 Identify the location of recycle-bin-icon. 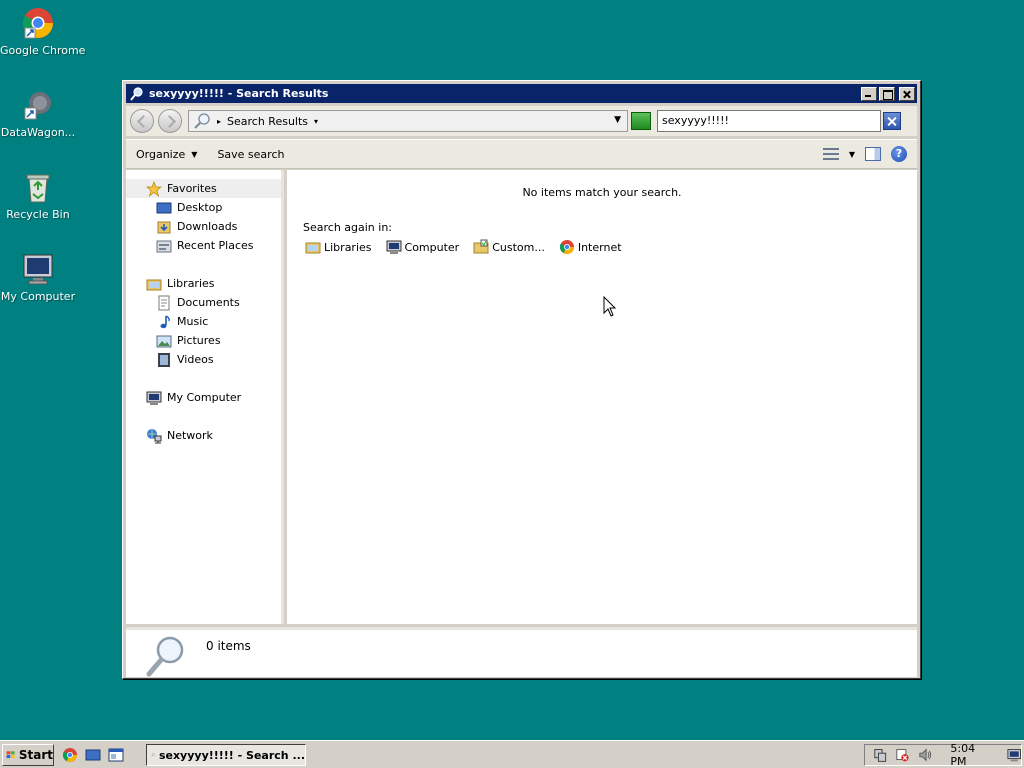
(38, 187).